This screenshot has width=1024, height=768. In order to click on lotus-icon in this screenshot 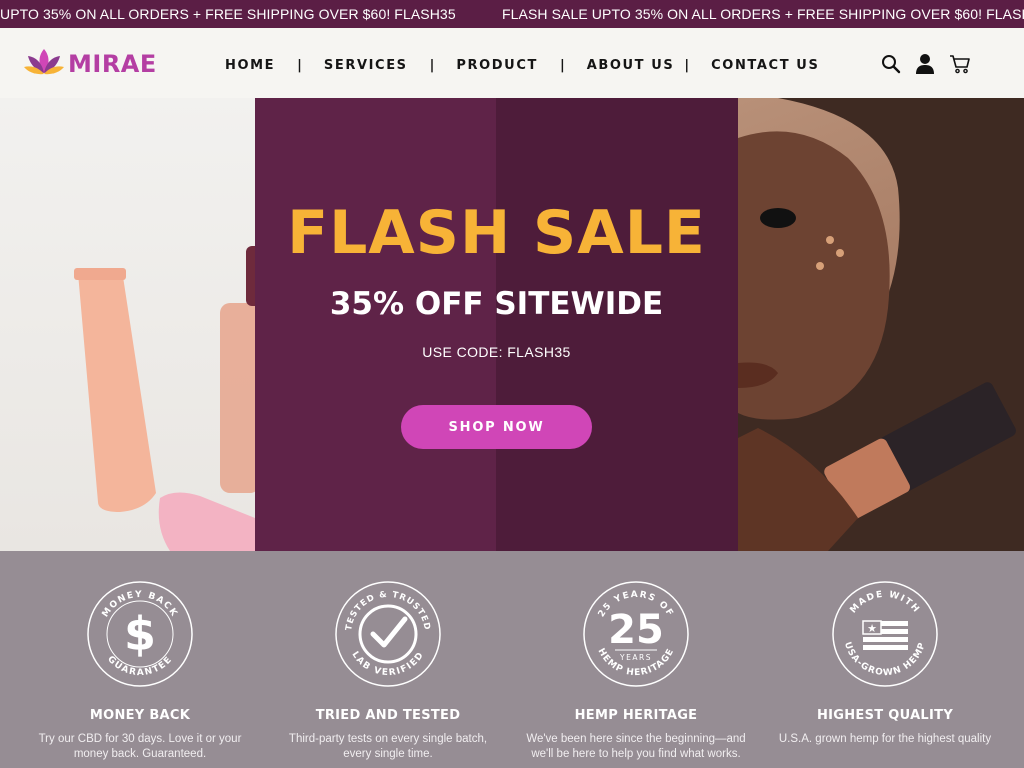, I will do `click(44, 64)`.